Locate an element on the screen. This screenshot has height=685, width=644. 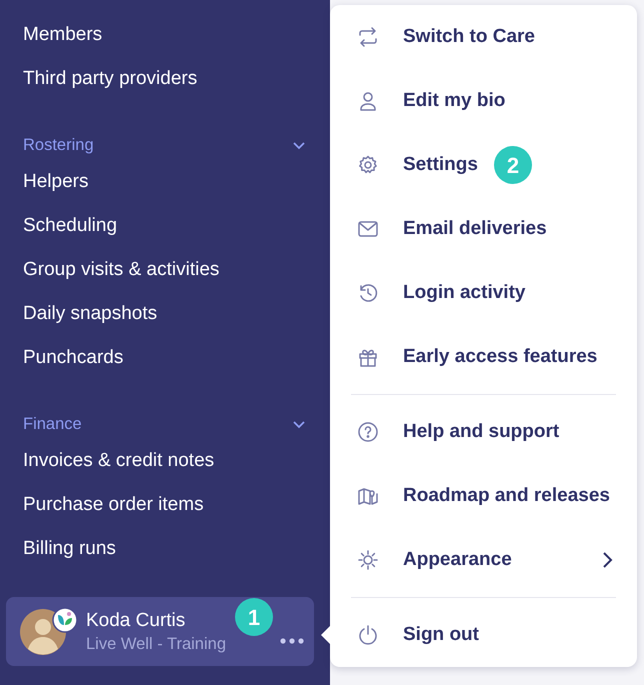
menu-item: Roadmap and releases is located at coordinates (483, 496).